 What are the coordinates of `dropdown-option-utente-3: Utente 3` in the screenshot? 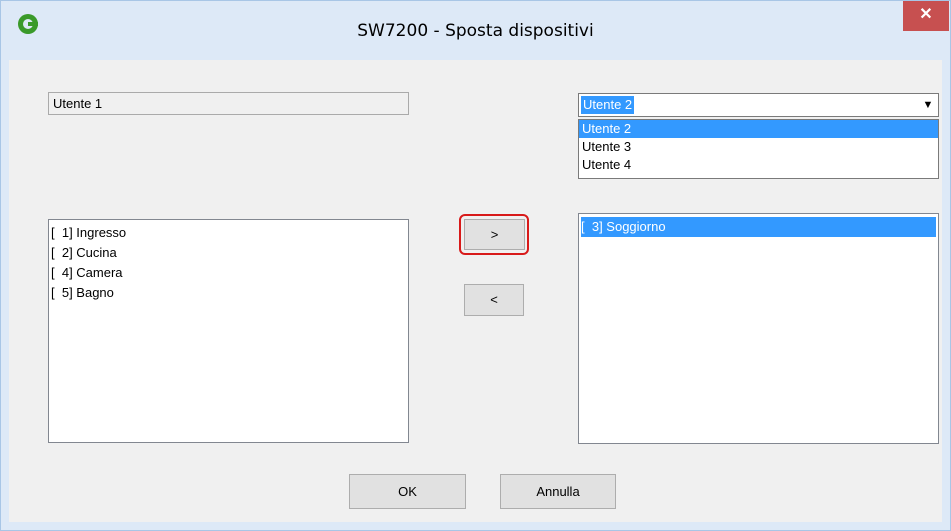 It's located at (758, 147).